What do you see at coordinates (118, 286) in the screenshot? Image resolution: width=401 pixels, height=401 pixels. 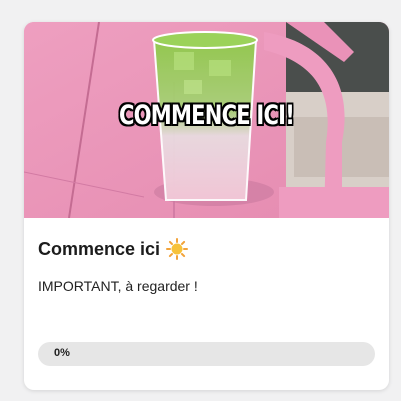 I see `card-subtitle: IMPORTANT, à regarder !` at bounding box center [118, 286].